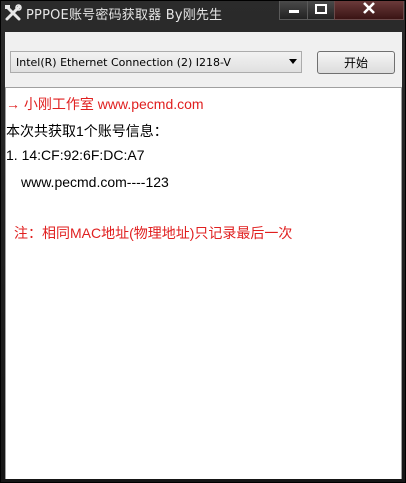  I want to click on adapter-dropdown: Intel(R) Ethernet Connection (2) I218-V, so click(156, 62).